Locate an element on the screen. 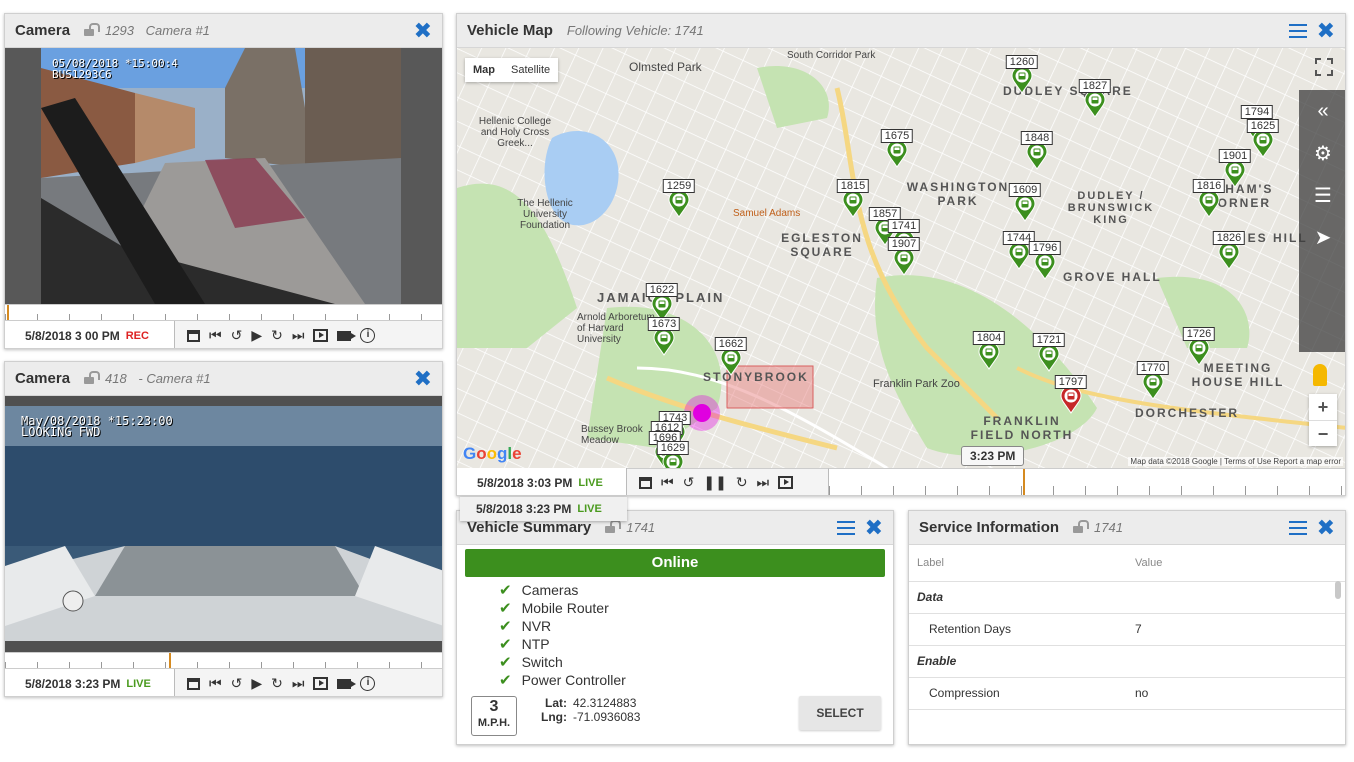 The height and width of the screenshot is (762, 1354). vehicle-id-label: 1796 is located at coordinates (1045, 248).